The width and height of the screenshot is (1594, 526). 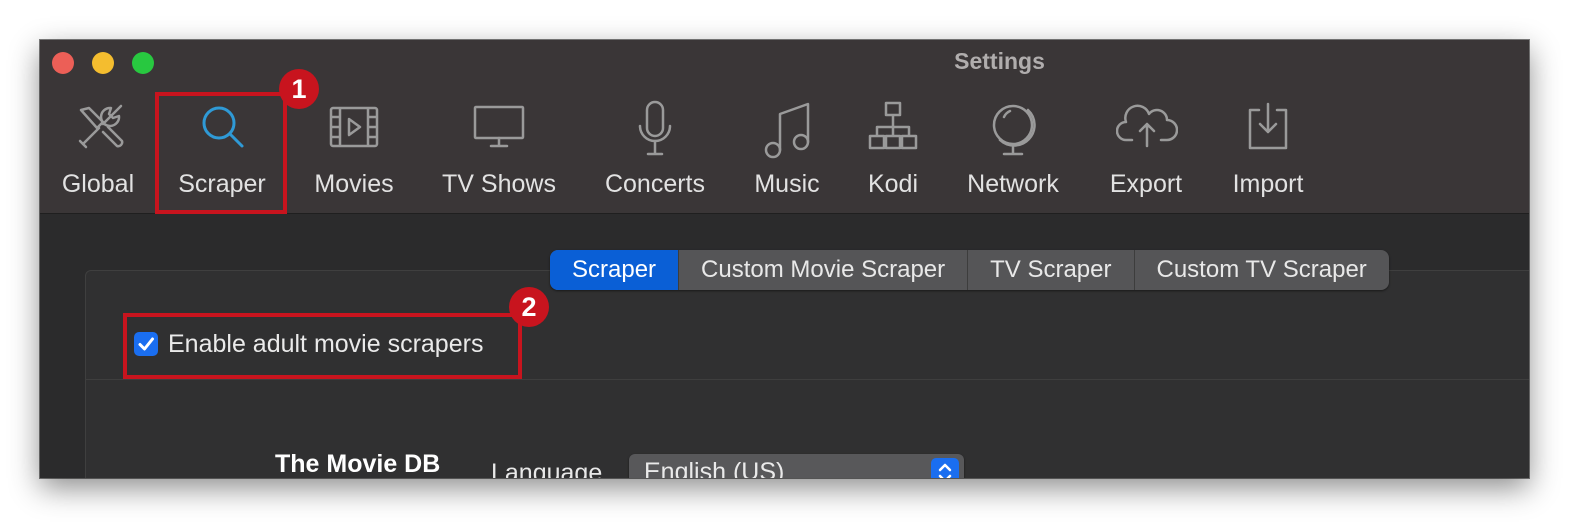 What do you see at coordinates (1050, 270) in the screenshot?
I see `tab-tv-scraper: TV Scraper` at bounding box center [1050, 270].